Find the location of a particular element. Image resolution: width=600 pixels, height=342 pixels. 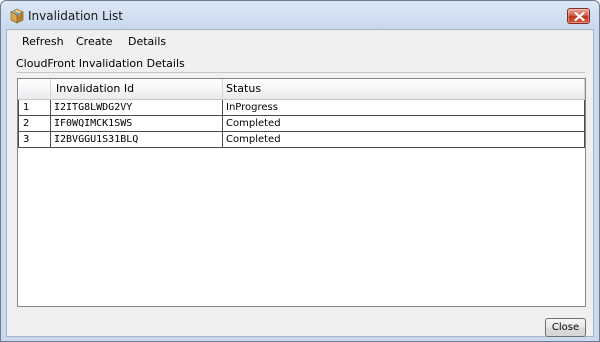

invalidation-id-cell: IF0WQIMCK1SWS is located at coordinates (136, 123).